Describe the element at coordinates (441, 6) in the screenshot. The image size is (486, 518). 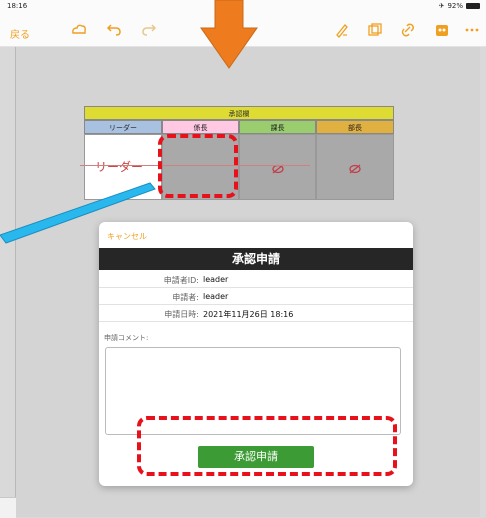
I see `wifi-icon: ✈︎` at that location.